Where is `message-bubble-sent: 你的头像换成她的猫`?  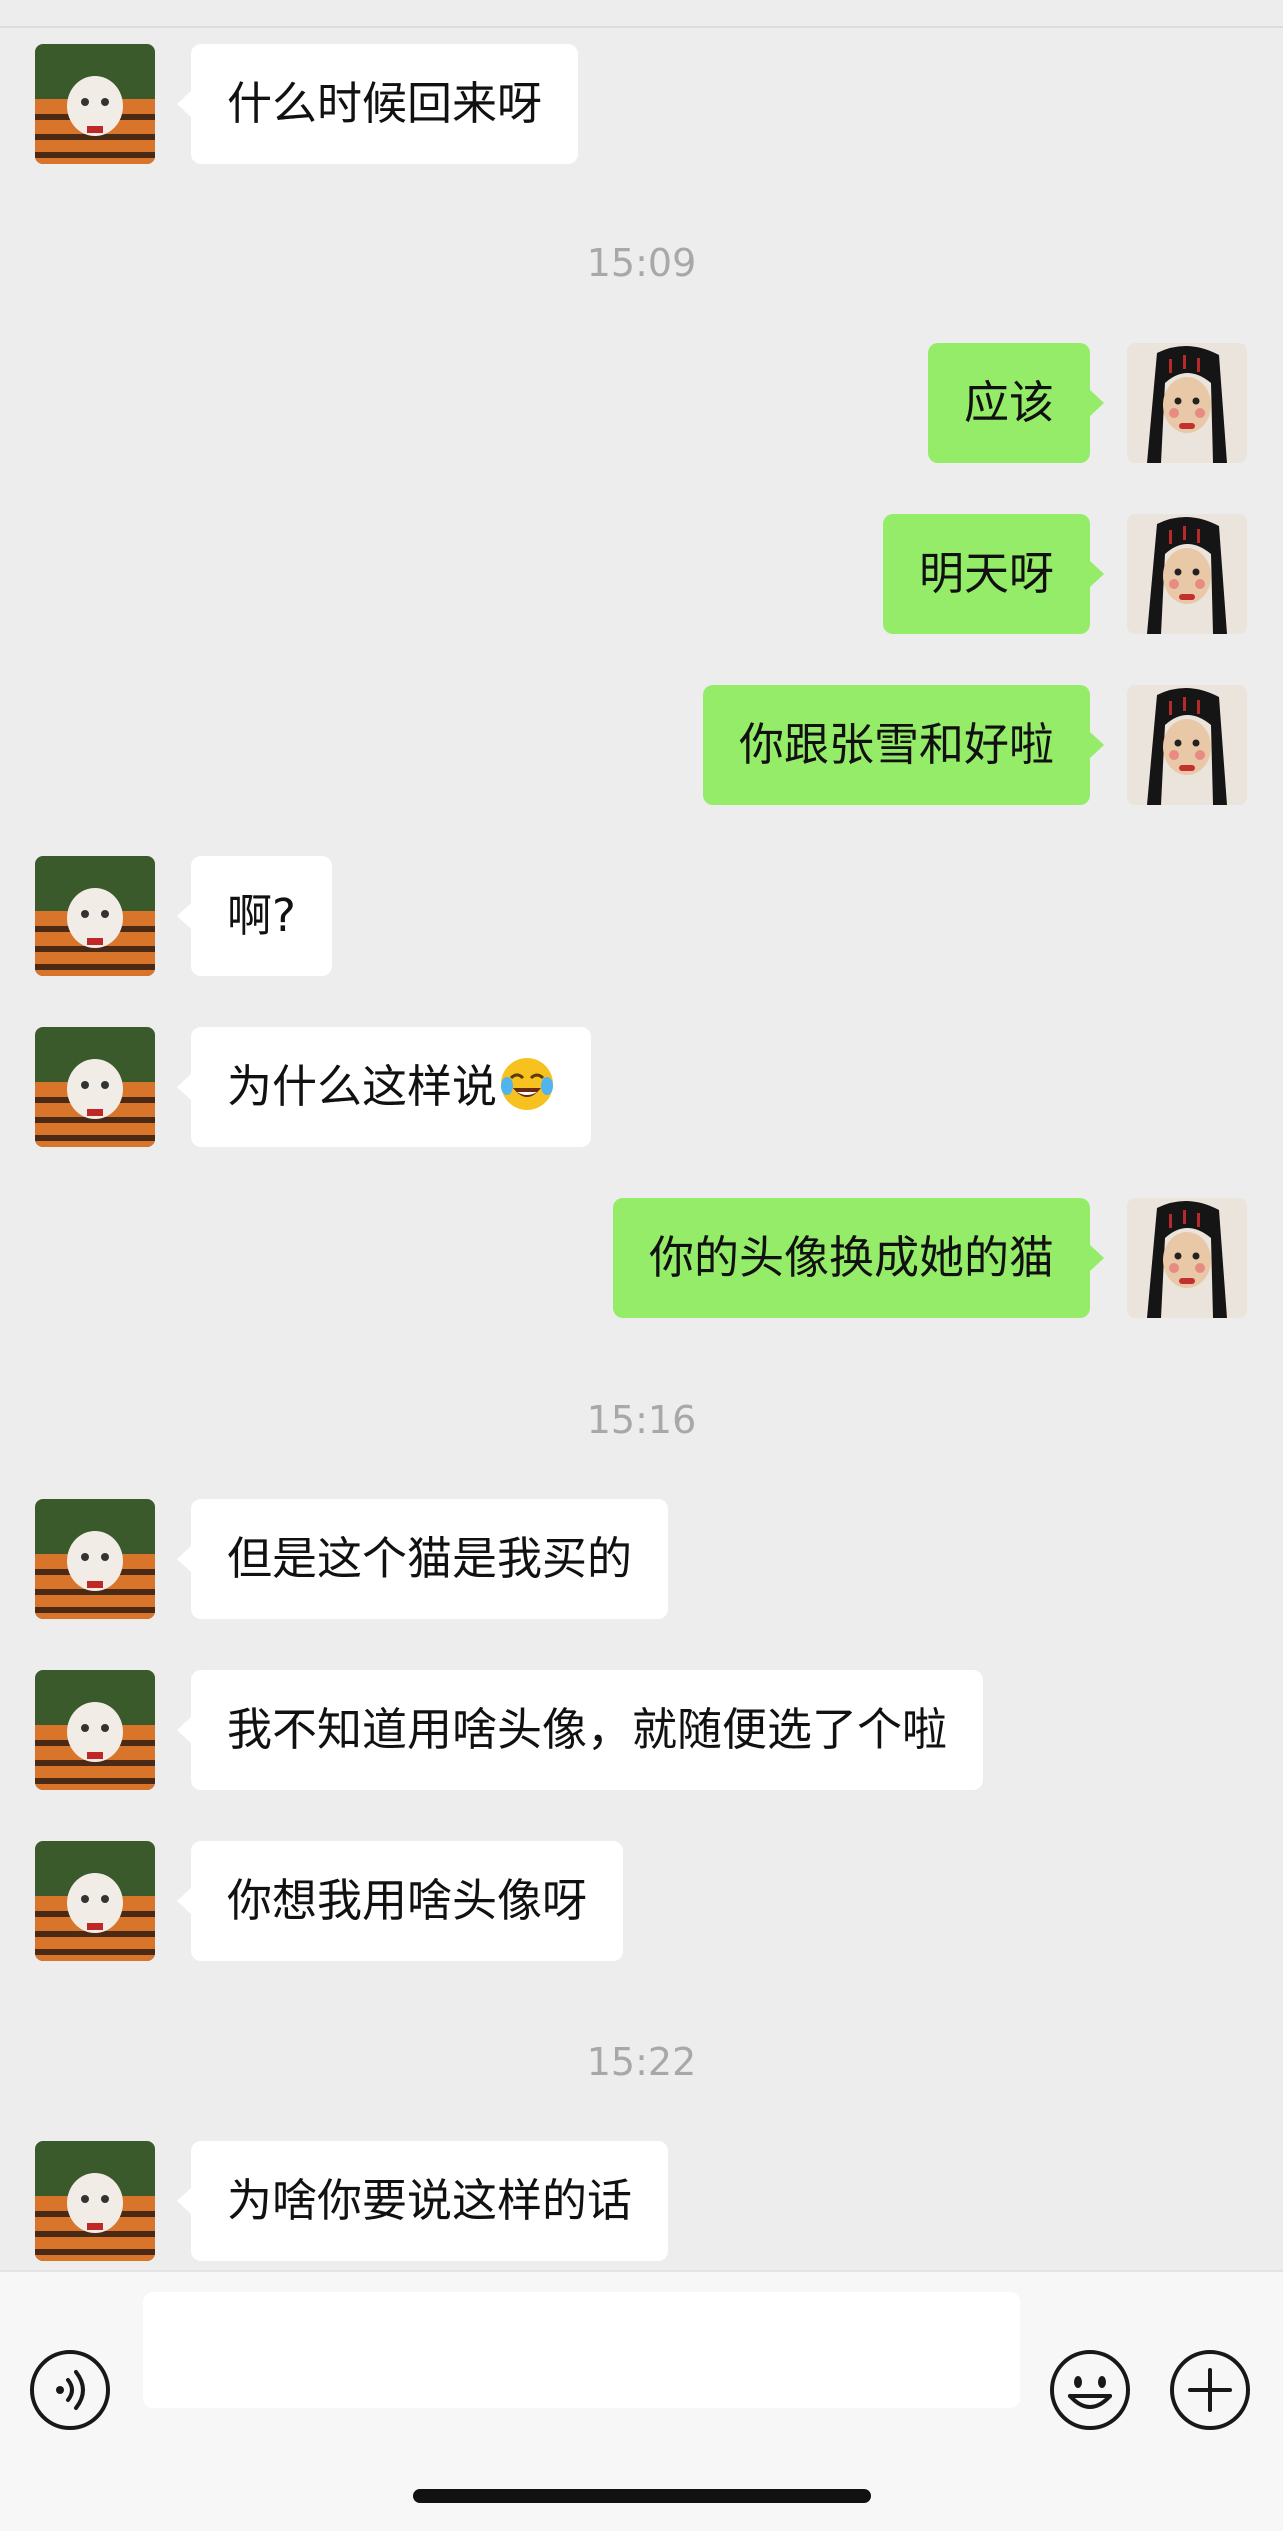
message-bubble-sent: 你的头像换成她的猫 is located at coordinates (858, 1258).